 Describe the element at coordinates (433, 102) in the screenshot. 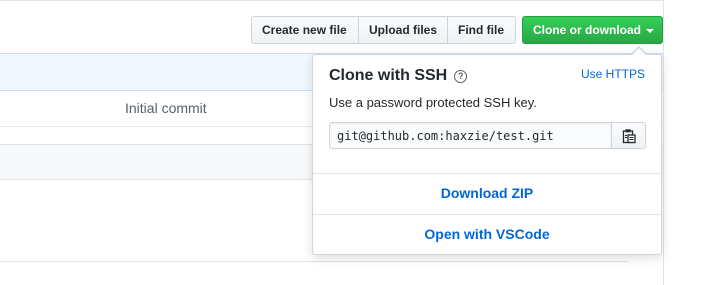

I see `clone-panel-description: Use a password protected SSH key.` at that location.